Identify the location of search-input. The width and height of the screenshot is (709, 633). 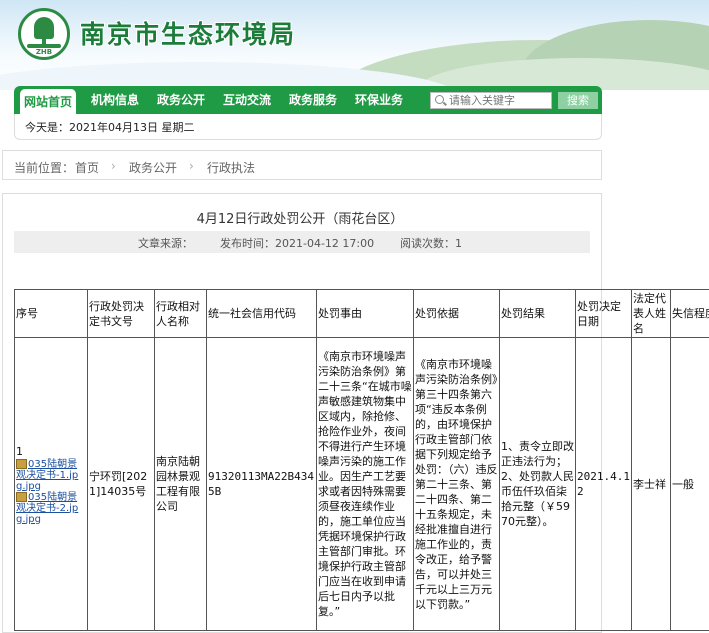
(499, 100).